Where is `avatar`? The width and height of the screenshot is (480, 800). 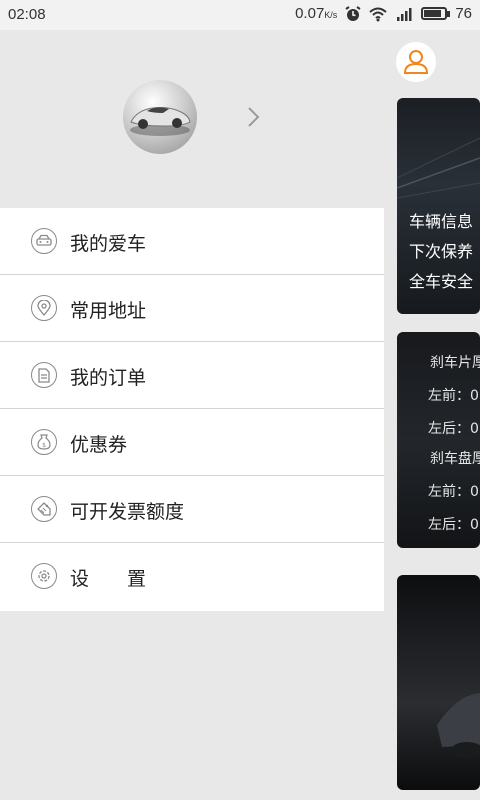 avatar is located at coordinates (160, 117).